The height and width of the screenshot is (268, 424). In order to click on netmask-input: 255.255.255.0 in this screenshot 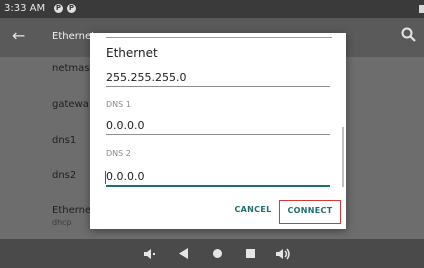, I will do `click(146, 77)`.